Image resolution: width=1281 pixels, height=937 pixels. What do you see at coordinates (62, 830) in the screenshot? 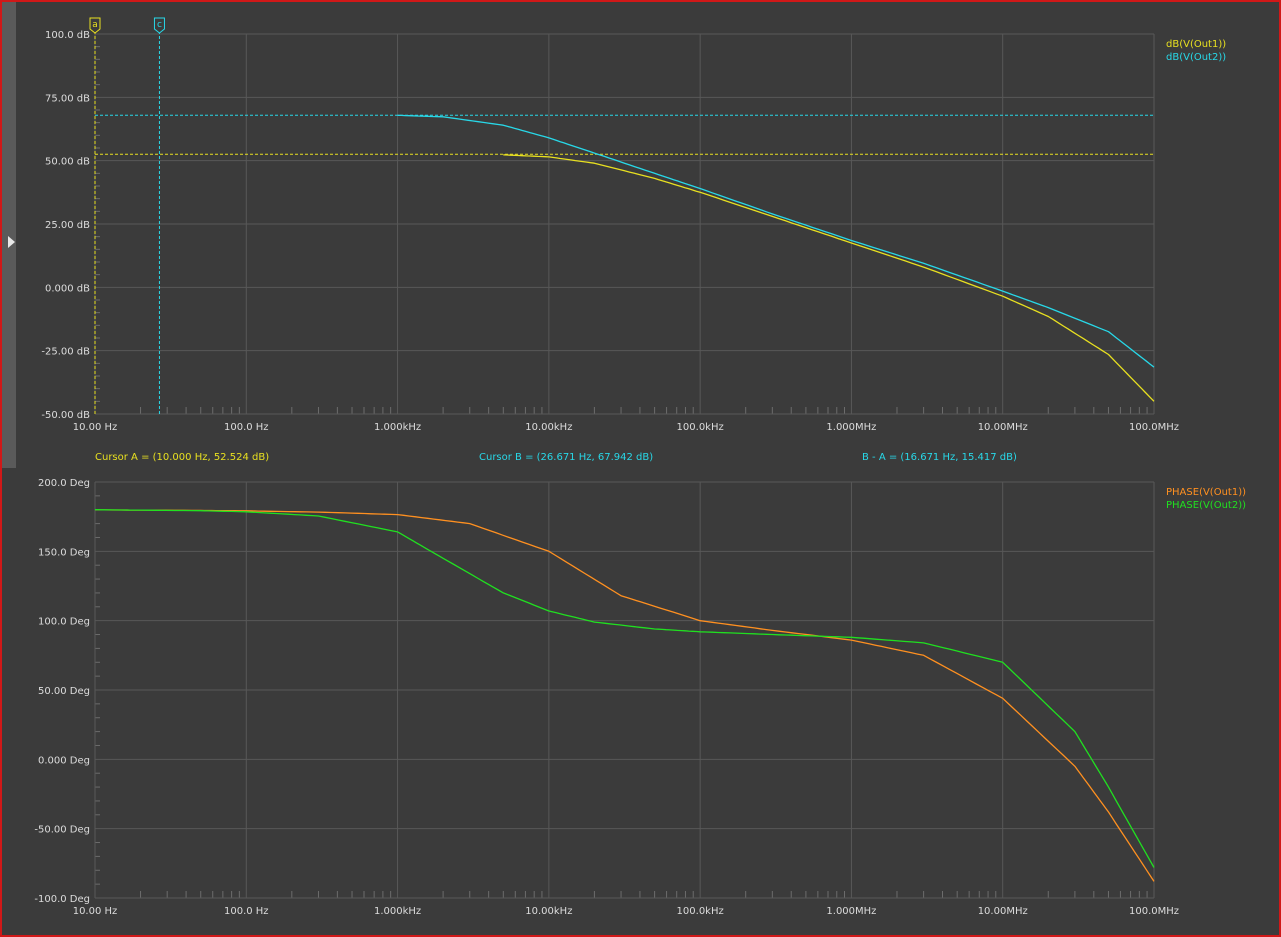
I see `y-tick-label: -50.00 Deg` at bounding box center [62, 830].